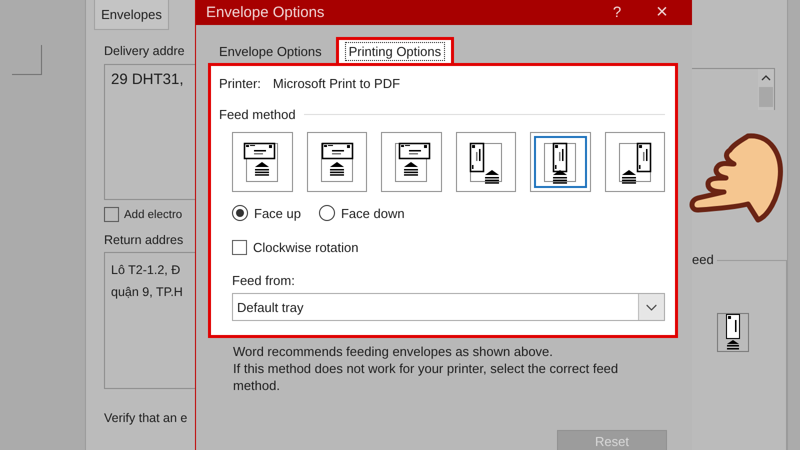 Image resolution: width=800 pixels, height=450 pixels. What do you see at coordinates (131, 15) in the screenshot?
I see `envelopes-tab: Envelopes` at bounding box center [131, 15].